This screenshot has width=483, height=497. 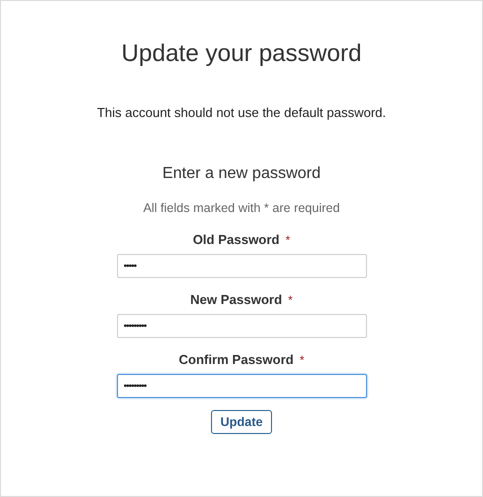 What do you see at coordinates (236, 360) in the screenshot?
I see `field-label: Confirm Password` at bounding box center [236, 360].